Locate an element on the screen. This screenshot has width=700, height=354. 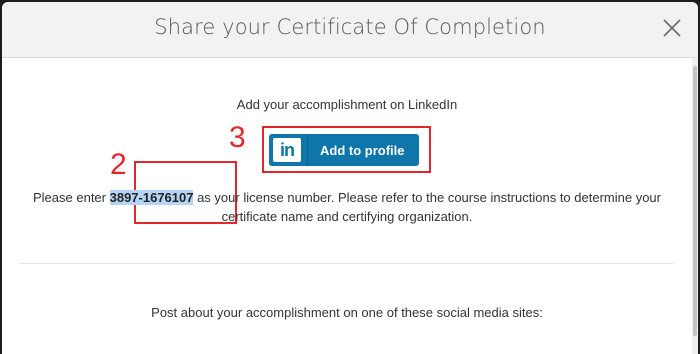
linkedin-intro-text: Add your accomplishment on LinkedIn is located at coordinates (347, 104).